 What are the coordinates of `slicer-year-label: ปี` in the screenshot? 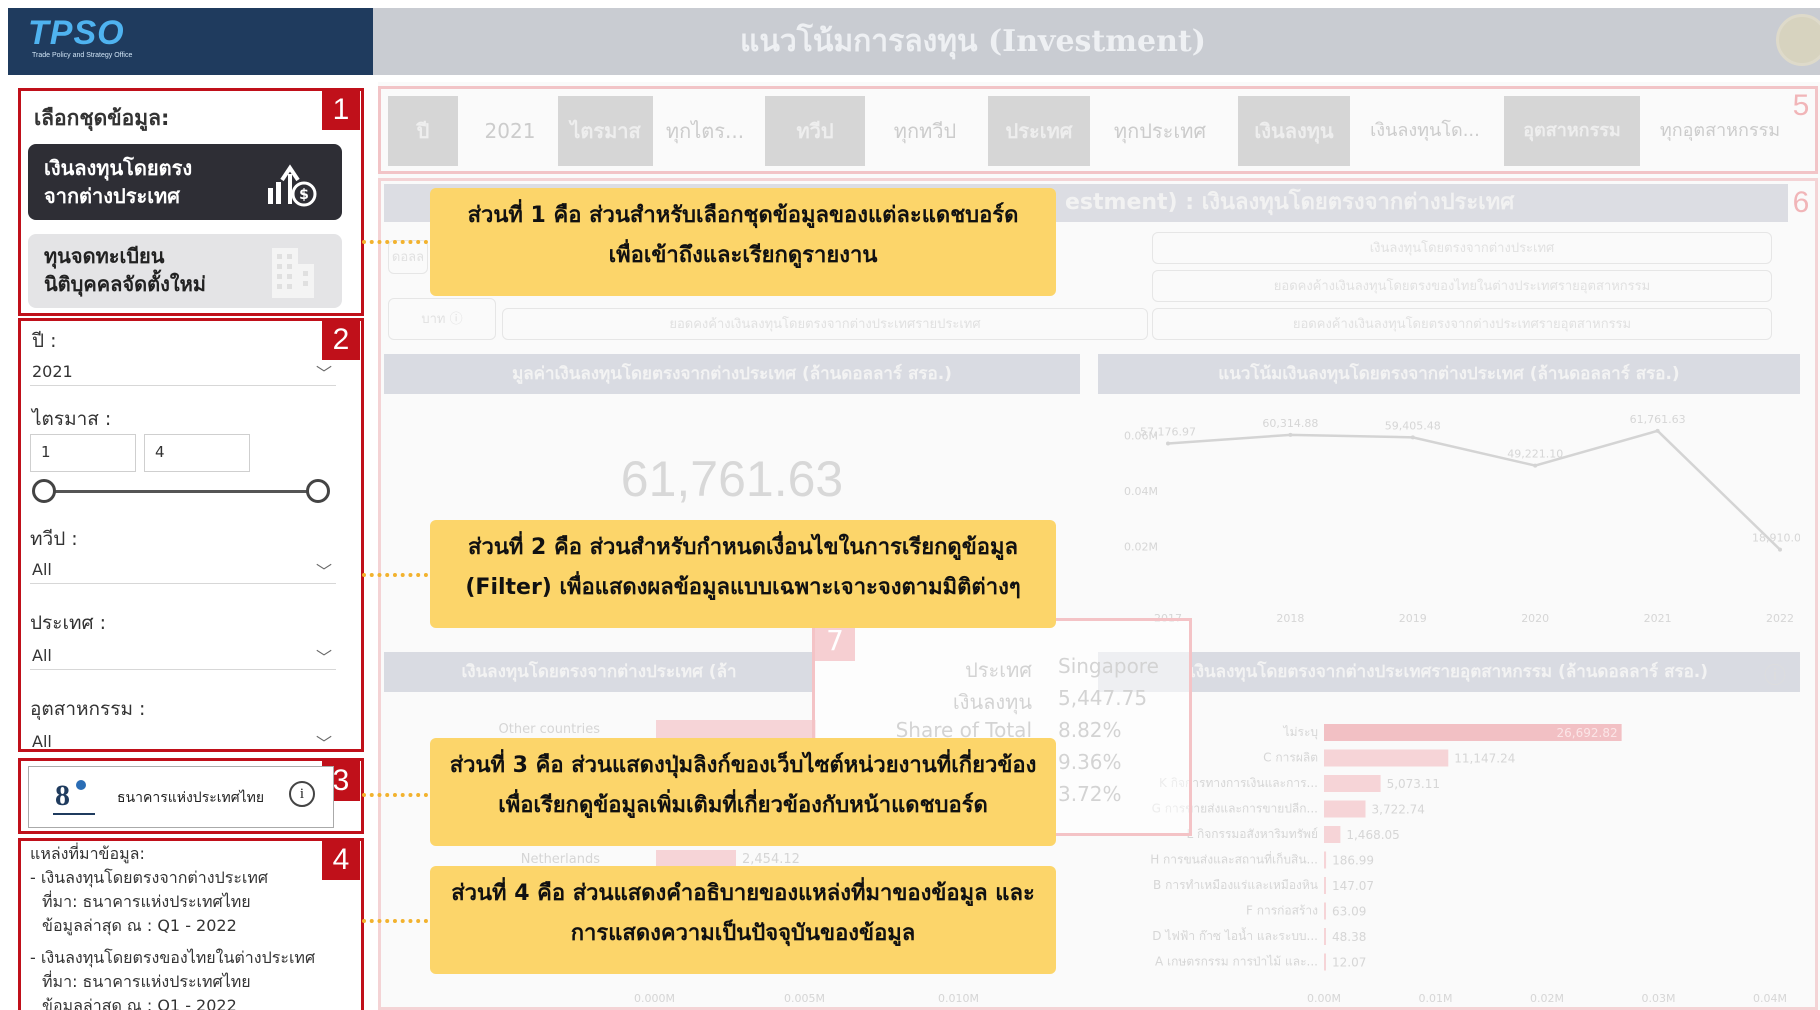 It's located at (423, 131).